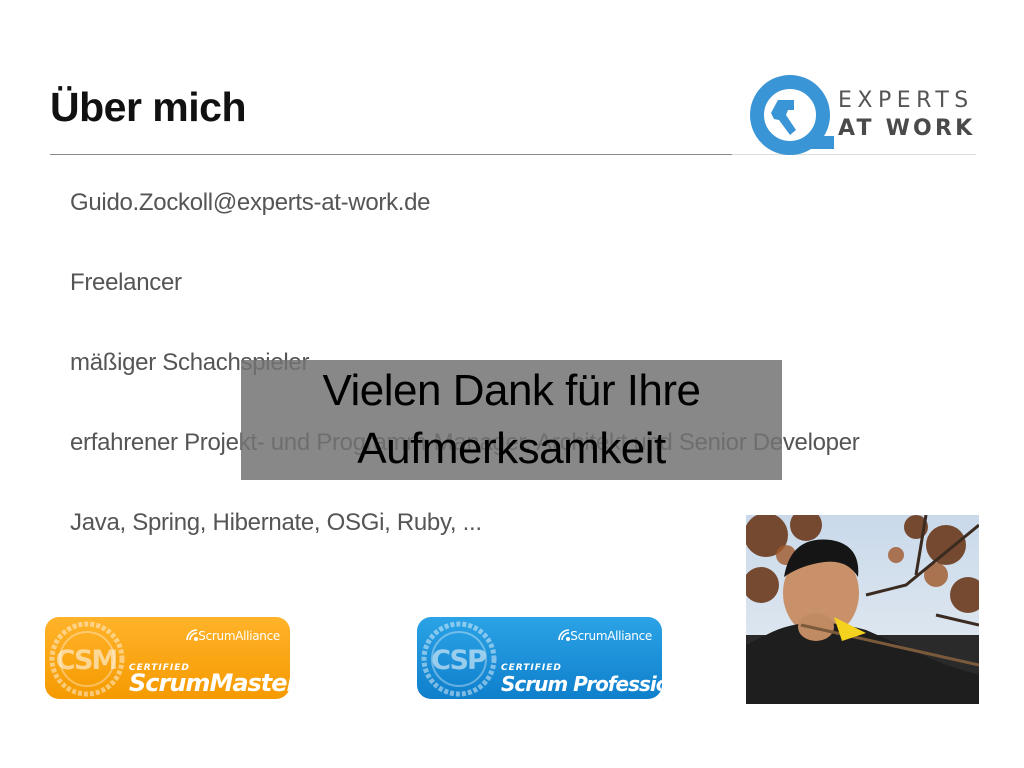  Describe the element at coordinates (459, 660) in the screenshot. I see `csp-seal-label: CSP` at that location.